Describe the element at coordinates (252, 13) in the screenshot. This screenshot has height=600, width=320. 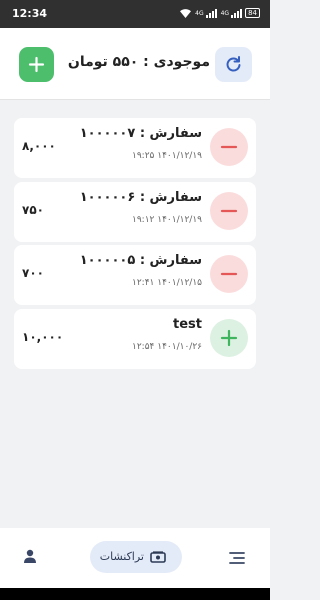
I see `battery-icon: 84` at that location.